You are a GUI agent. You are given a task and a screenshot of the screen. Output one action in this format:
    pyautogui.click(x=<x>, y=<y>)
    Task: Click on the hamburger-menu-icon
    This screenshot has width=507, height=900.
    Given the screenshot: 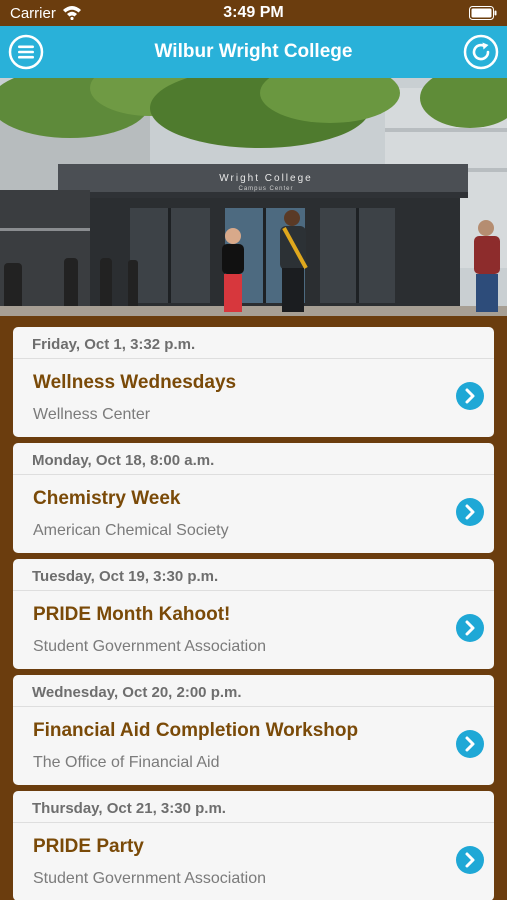 What is the action you would take?
    pyautogui.click(x=26, y=52)
    